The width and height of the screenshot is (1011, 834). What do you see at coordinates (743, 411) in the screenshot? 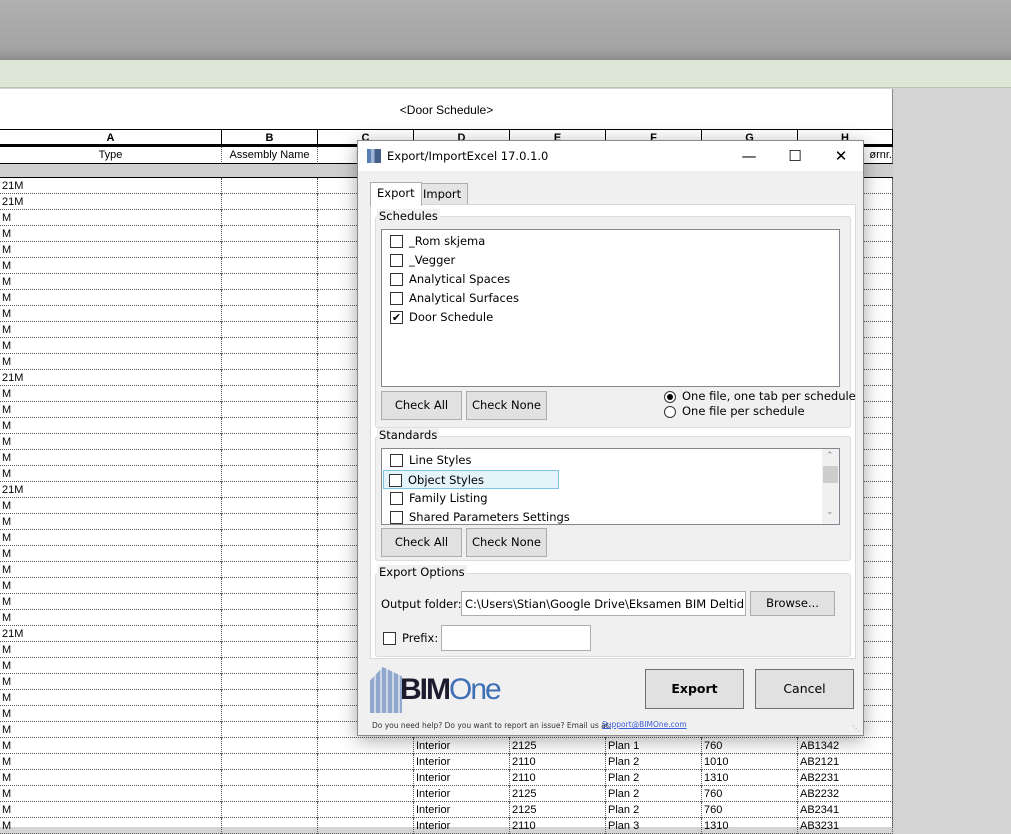
I see `radio-one-file-per-schedule-label: One file per schedule` at bounding box center [743, 411].